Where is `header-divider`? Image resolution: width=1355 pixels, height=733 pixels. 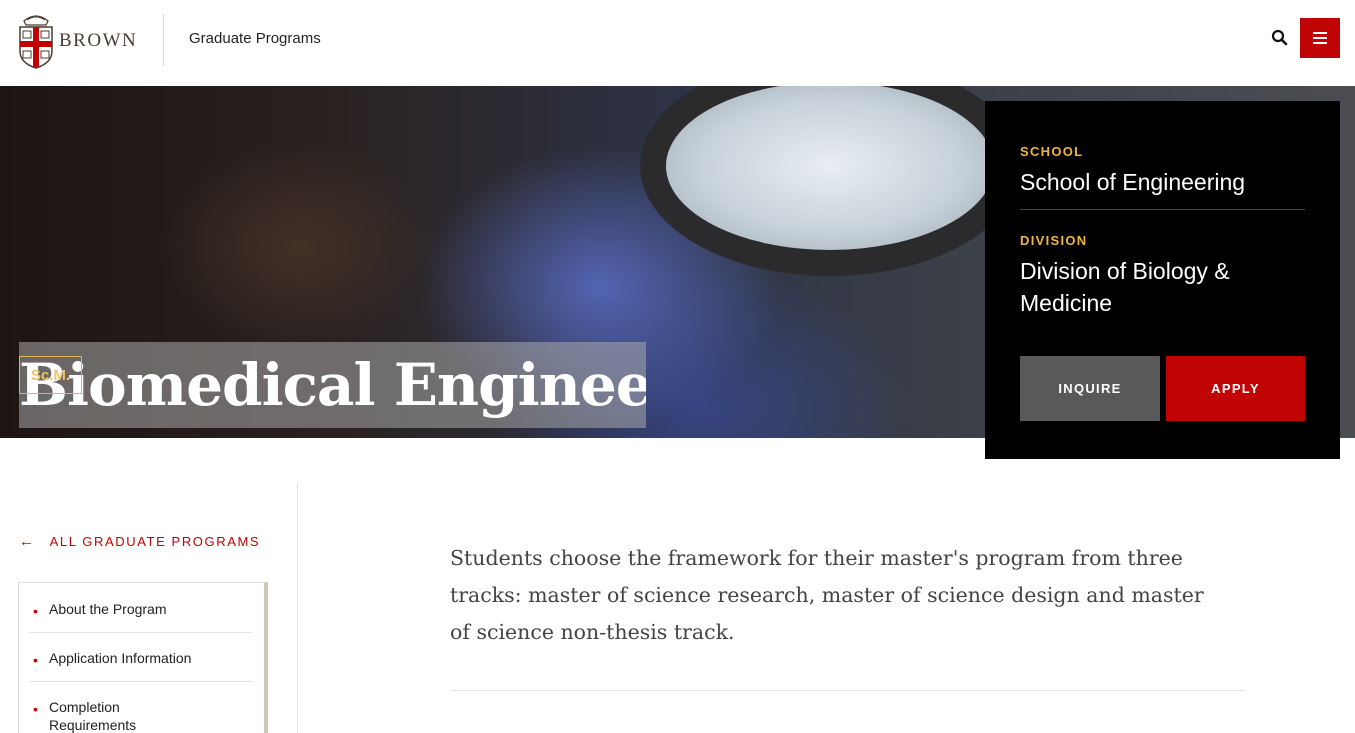
header-divider is located at coordinates (163, 40).